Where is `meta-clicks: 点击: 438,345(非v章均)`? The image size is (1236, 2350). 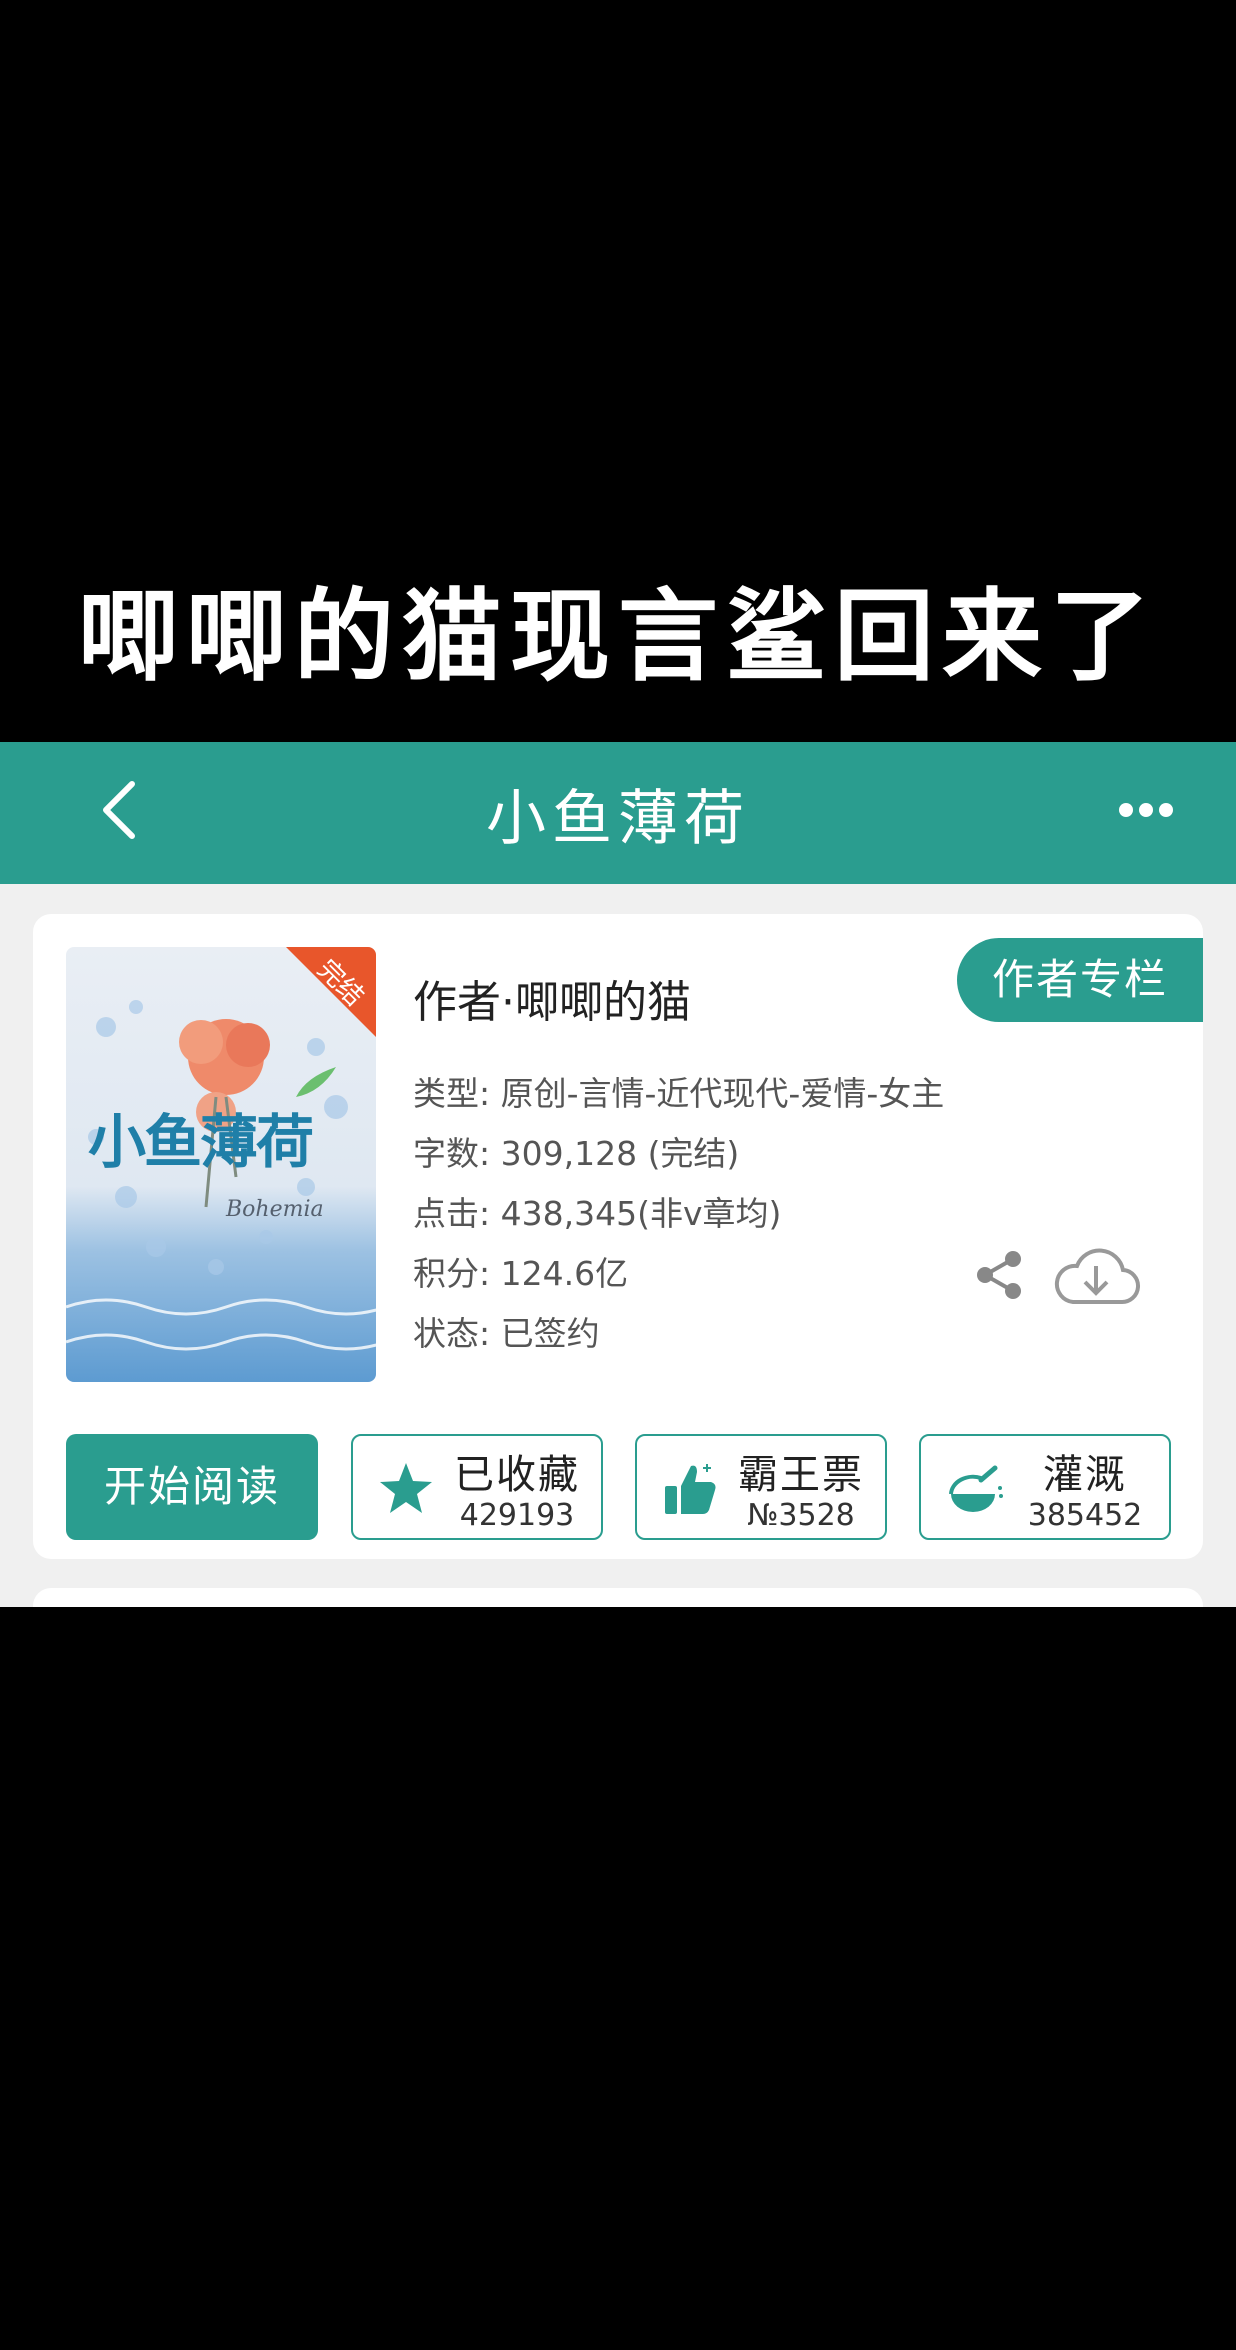 meta-clicks: 点击: 438,345(非v章均) is located at coordinates (597, 1213).